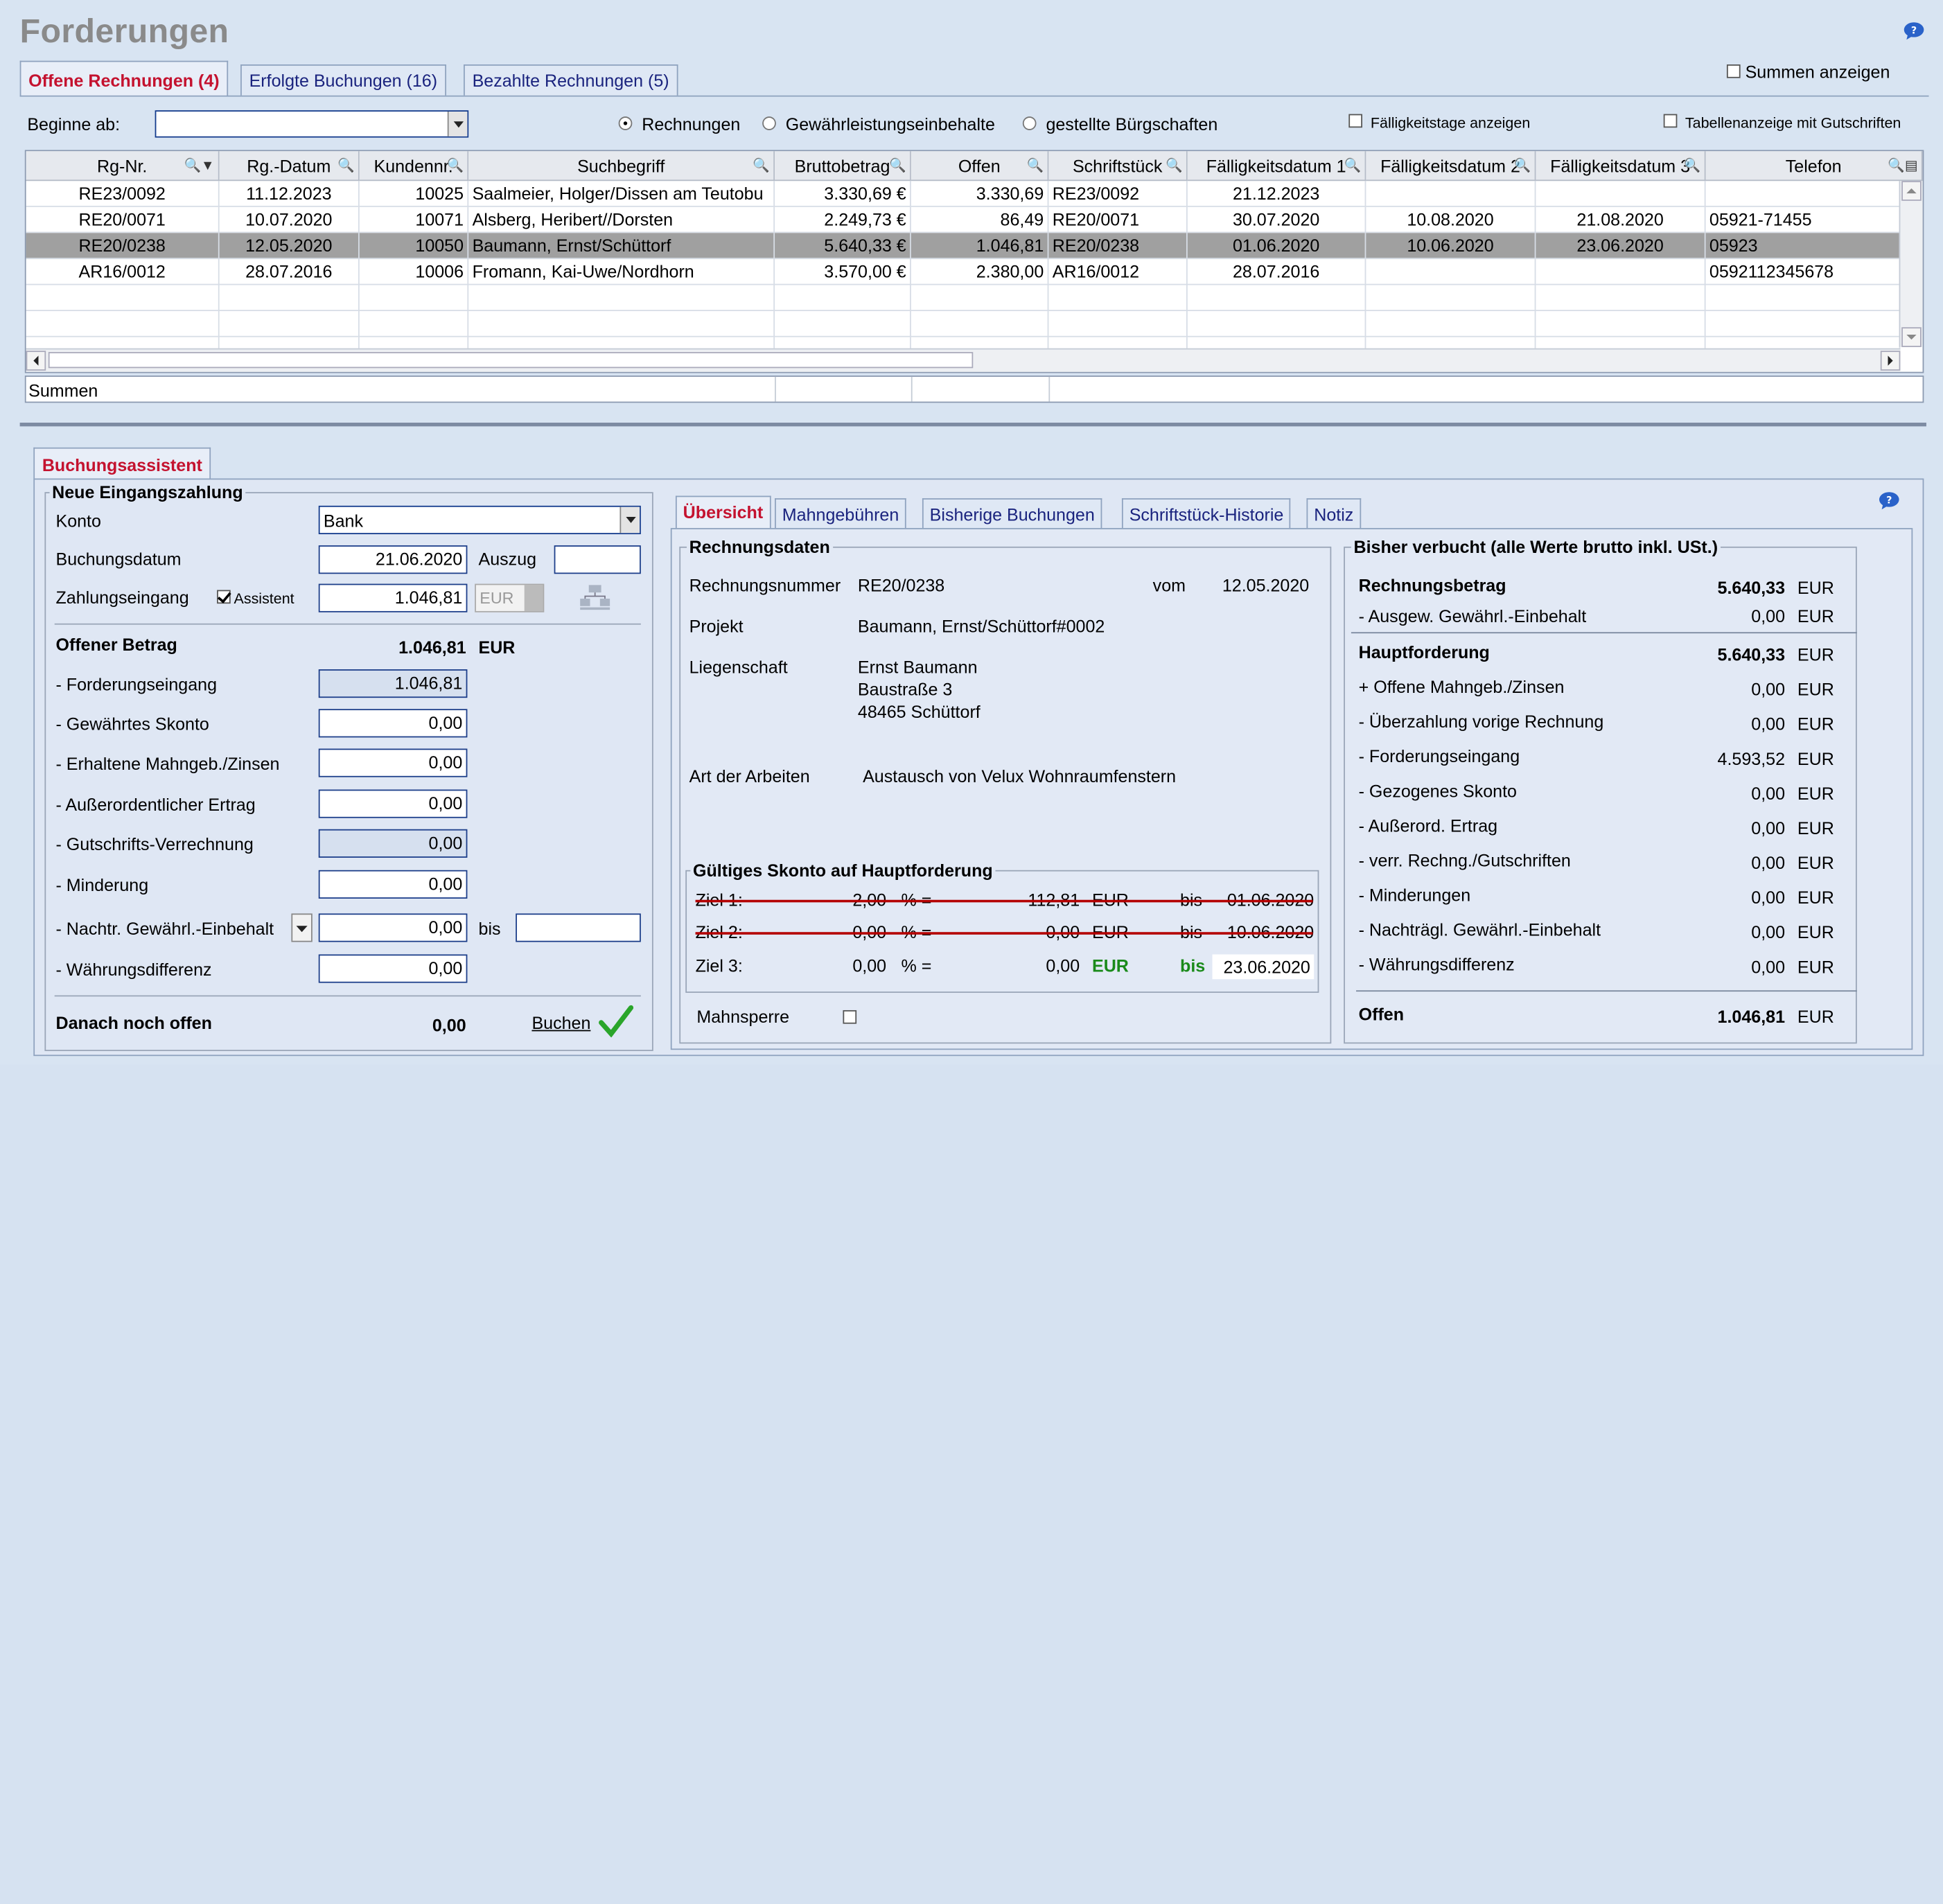  What do you see at coordinates (312, 124) in the screenshot?
I see `beginne-ab-combo` at bounding box center [312, 124].